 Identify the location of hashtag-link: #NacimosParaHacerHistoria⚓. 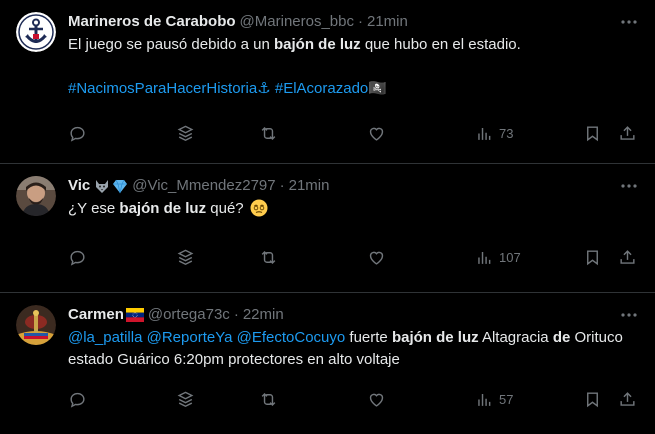
(169, 88).